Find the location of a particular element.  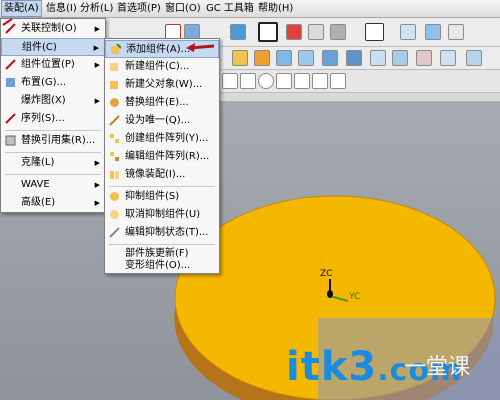

array-icon is located at coordinates (114, 138).